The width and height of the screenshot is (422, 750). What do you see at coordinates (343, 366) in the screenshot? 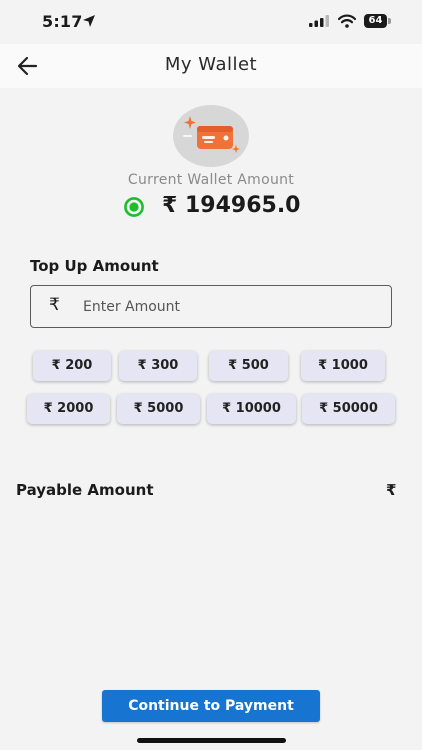
I see `amount-chip-1000: ₹ 1000` at bounding box center [343, 366].